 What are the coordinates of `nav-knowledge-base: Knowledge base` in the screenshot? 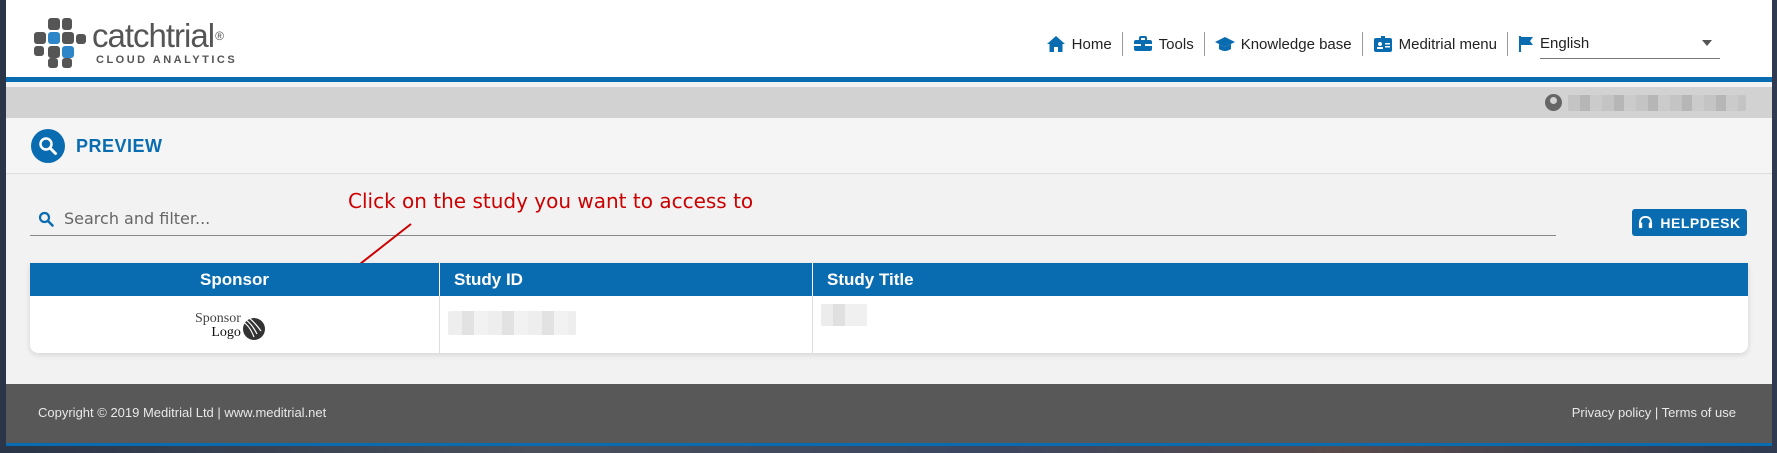 It's located at (1284, 44).